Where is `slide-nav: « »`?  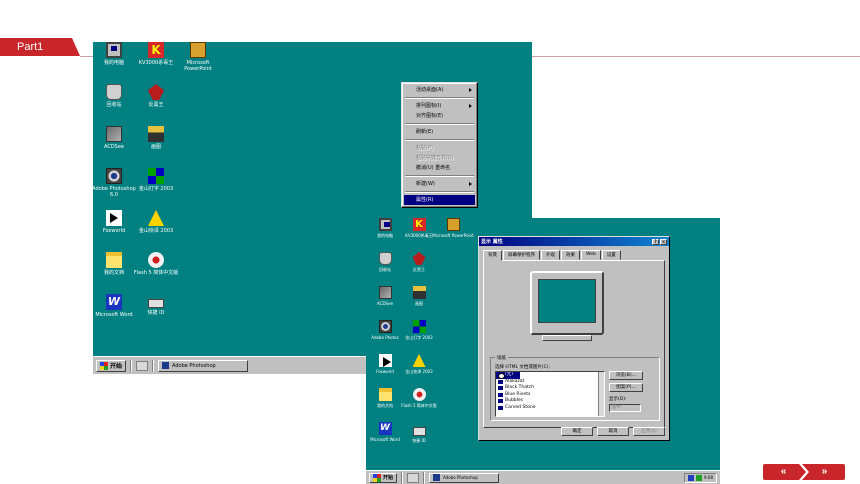
slide-nav: « » is located at coordinates (804, 472).